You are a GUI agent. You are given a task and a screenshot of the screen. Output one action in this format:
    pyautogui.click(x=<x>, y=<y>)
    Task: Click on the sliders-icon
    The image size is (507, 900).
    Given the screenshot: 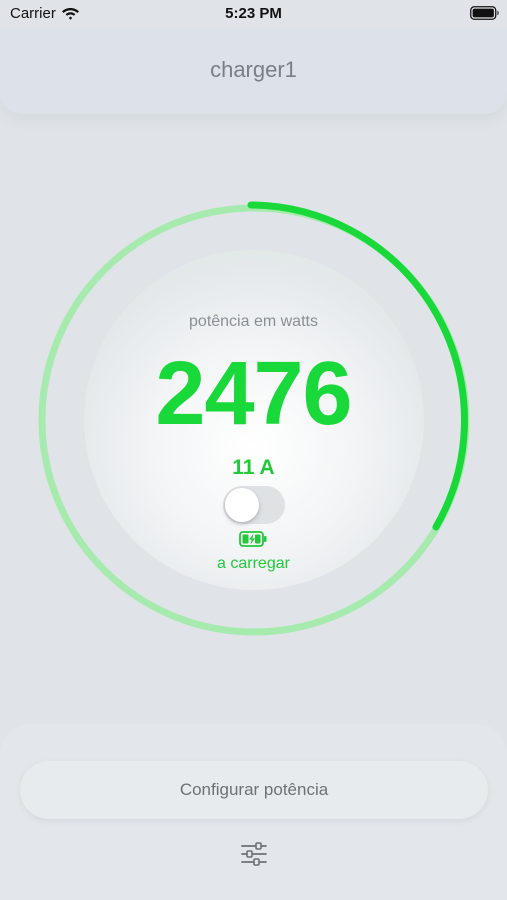 What is the action you would take?
    pyautogui.click(x=254, y=854)
    